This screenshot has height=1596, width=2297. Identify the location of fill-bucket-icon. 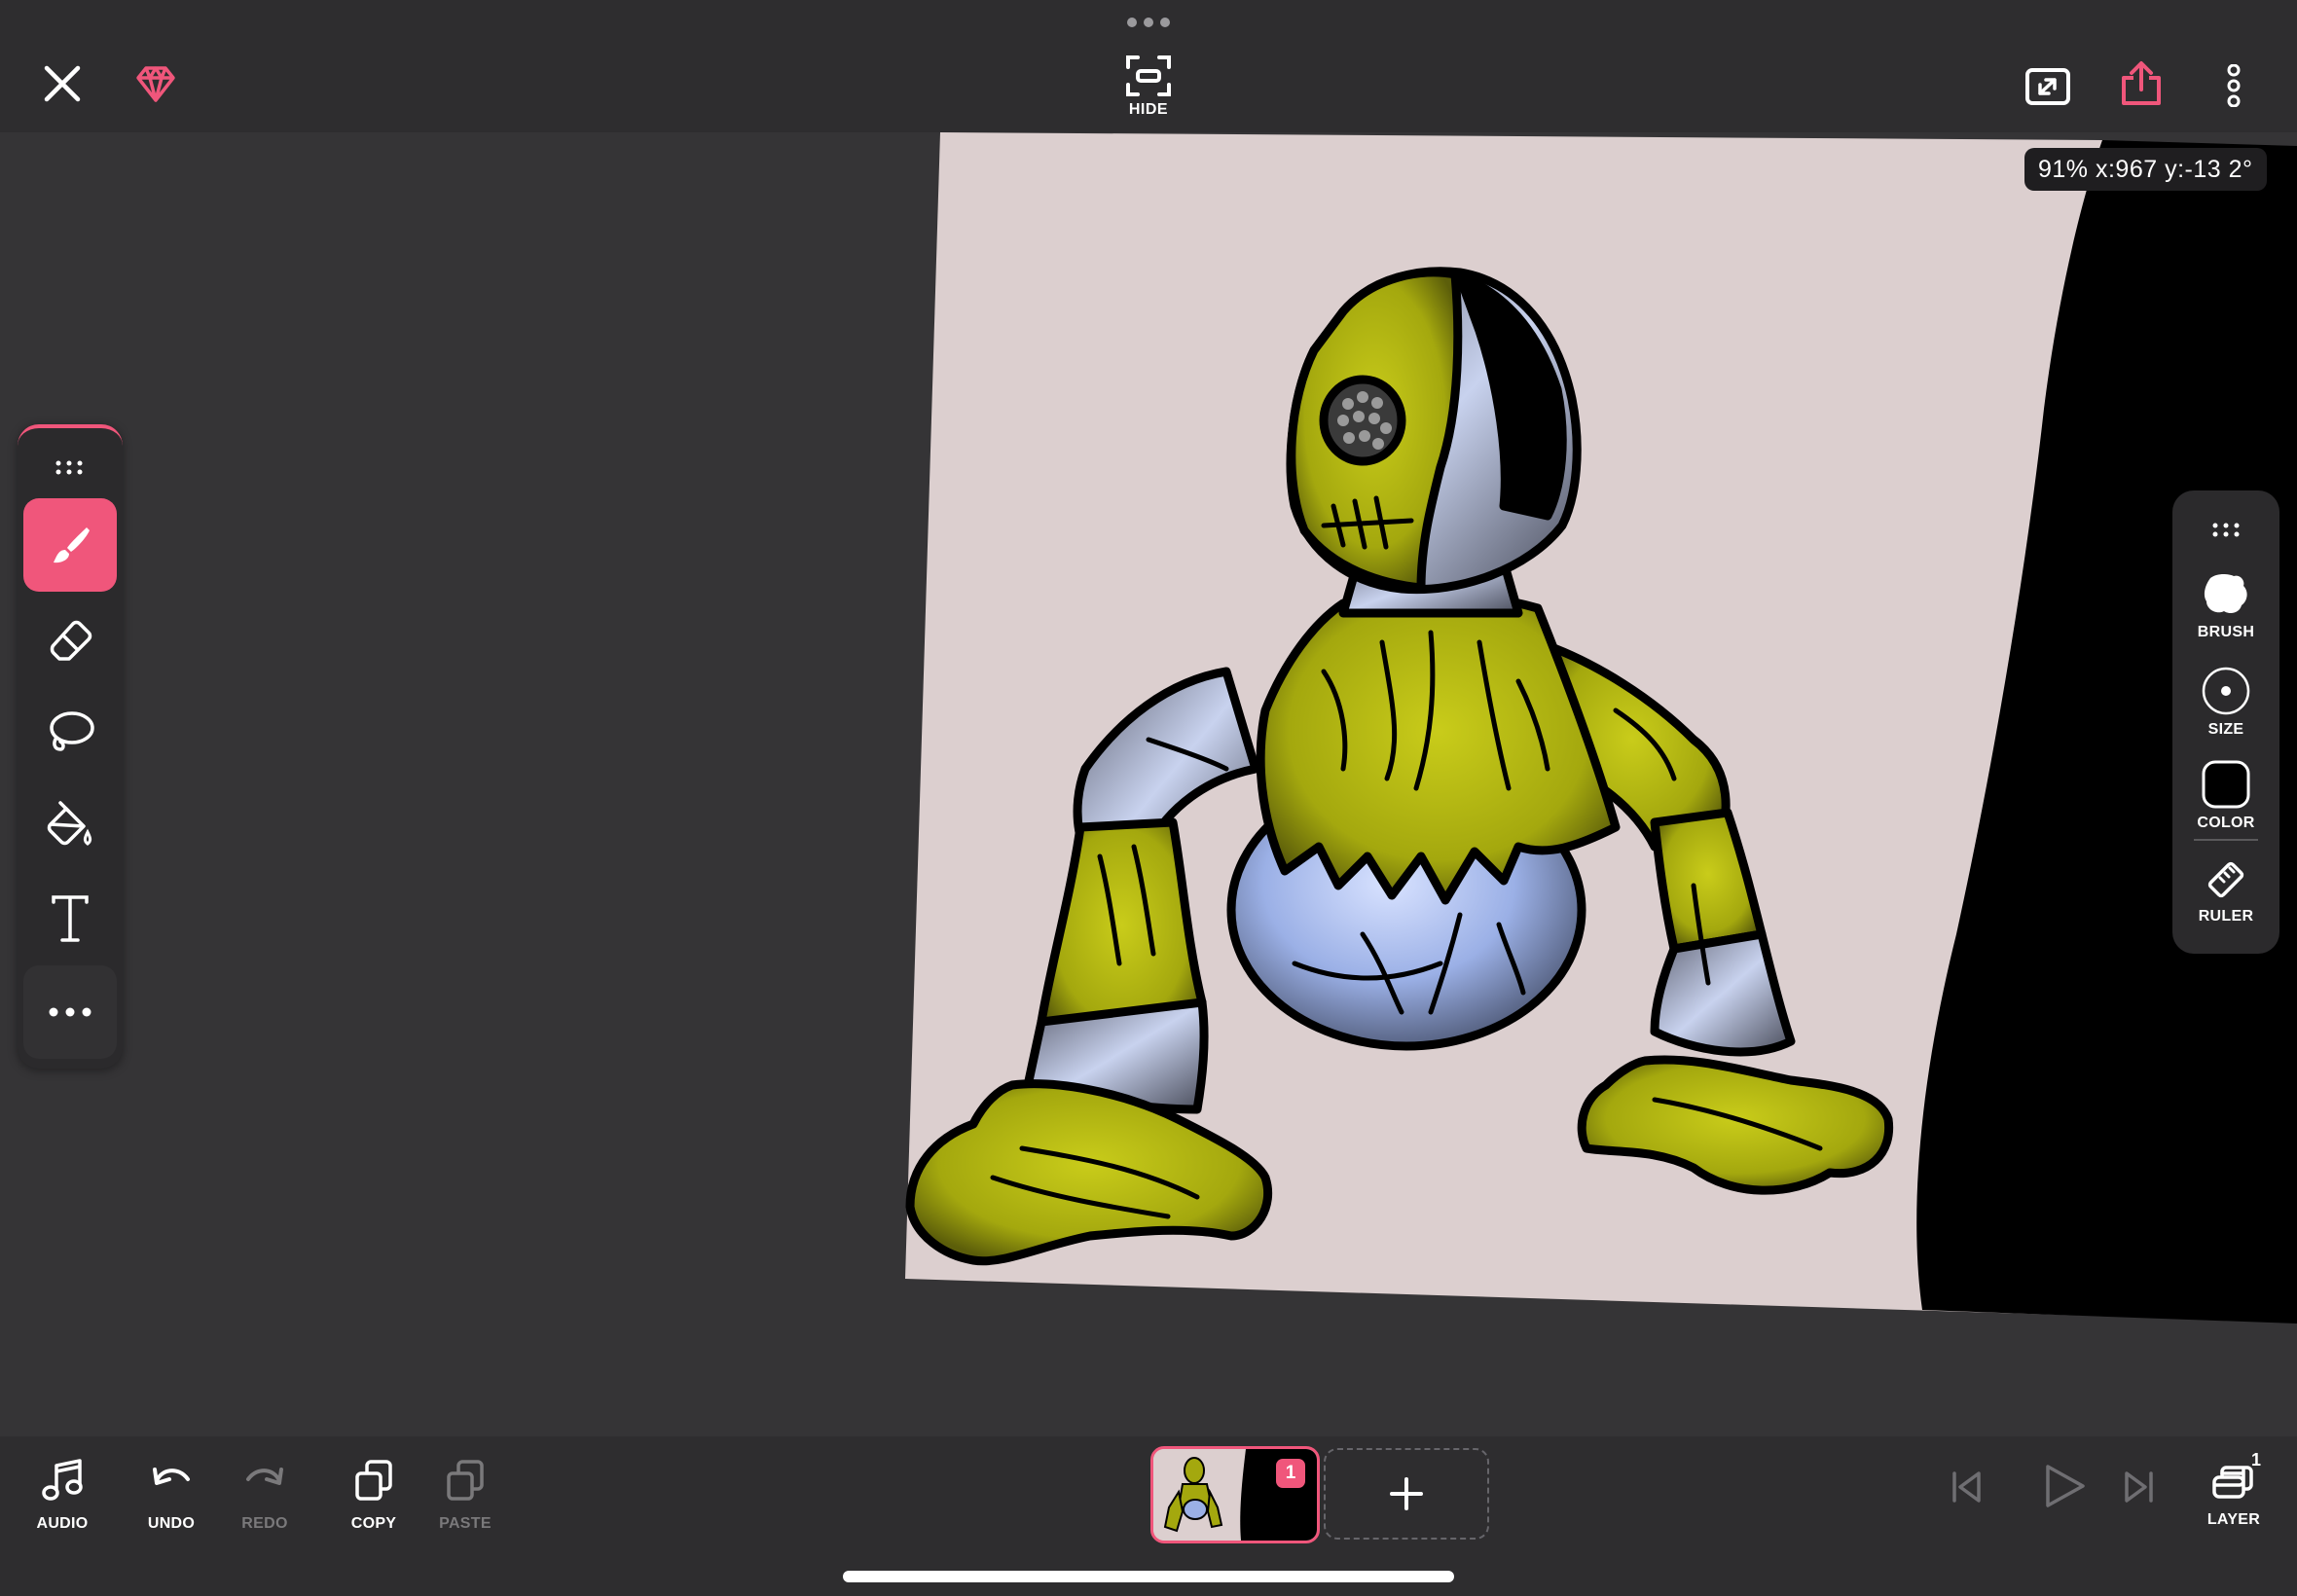
(70, 823).